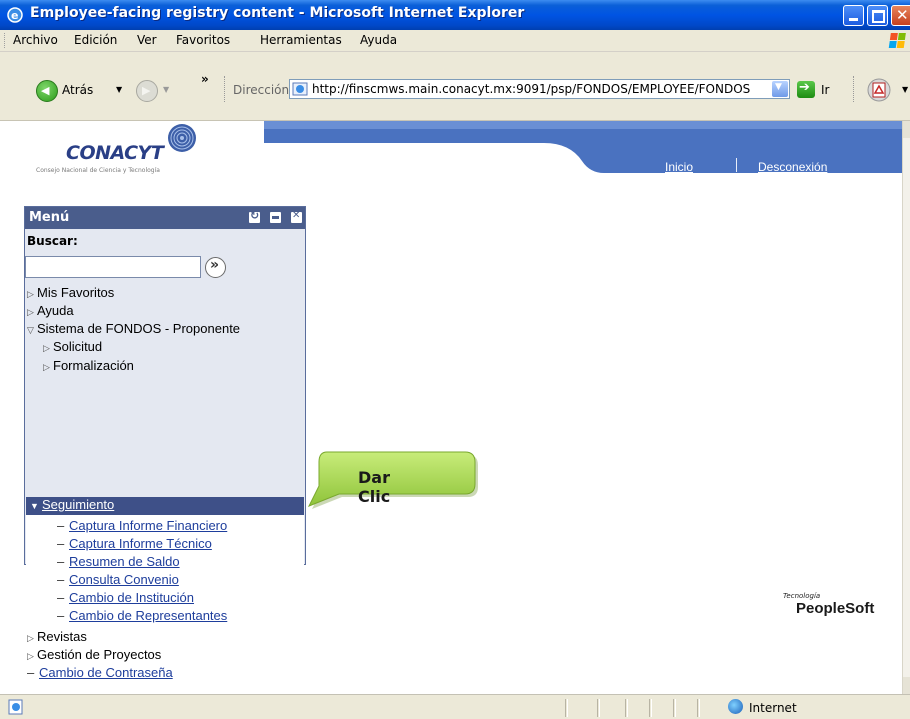 The height and width of the screenshot is (719, 910). What do you see at coordinates (50, 310) in the screenshot?
I see `menu-item-ayuda: ▷ Ayuda` at bounding box center [50, 310].